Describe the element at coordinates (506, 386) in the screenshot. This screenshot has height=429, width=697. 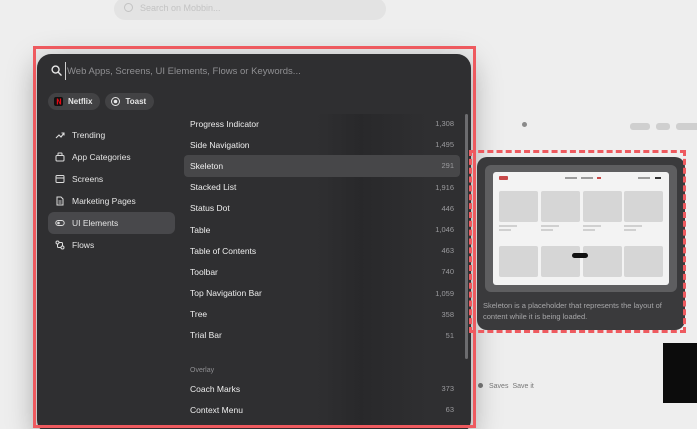
I see `background-breadcrumb: Saves Save it` at that location.